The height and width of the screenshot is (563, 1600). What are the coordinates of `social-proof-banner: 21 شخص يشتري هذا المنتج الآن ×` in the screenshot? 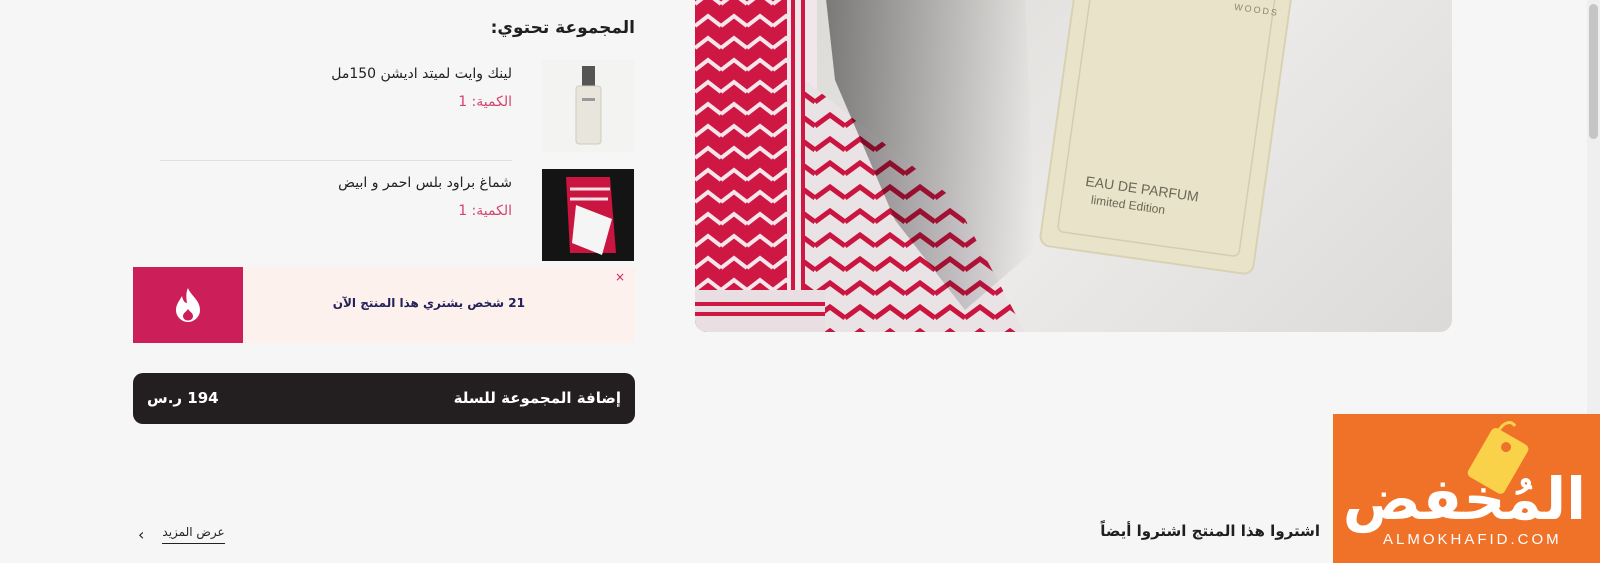 It's located at (384, 305).